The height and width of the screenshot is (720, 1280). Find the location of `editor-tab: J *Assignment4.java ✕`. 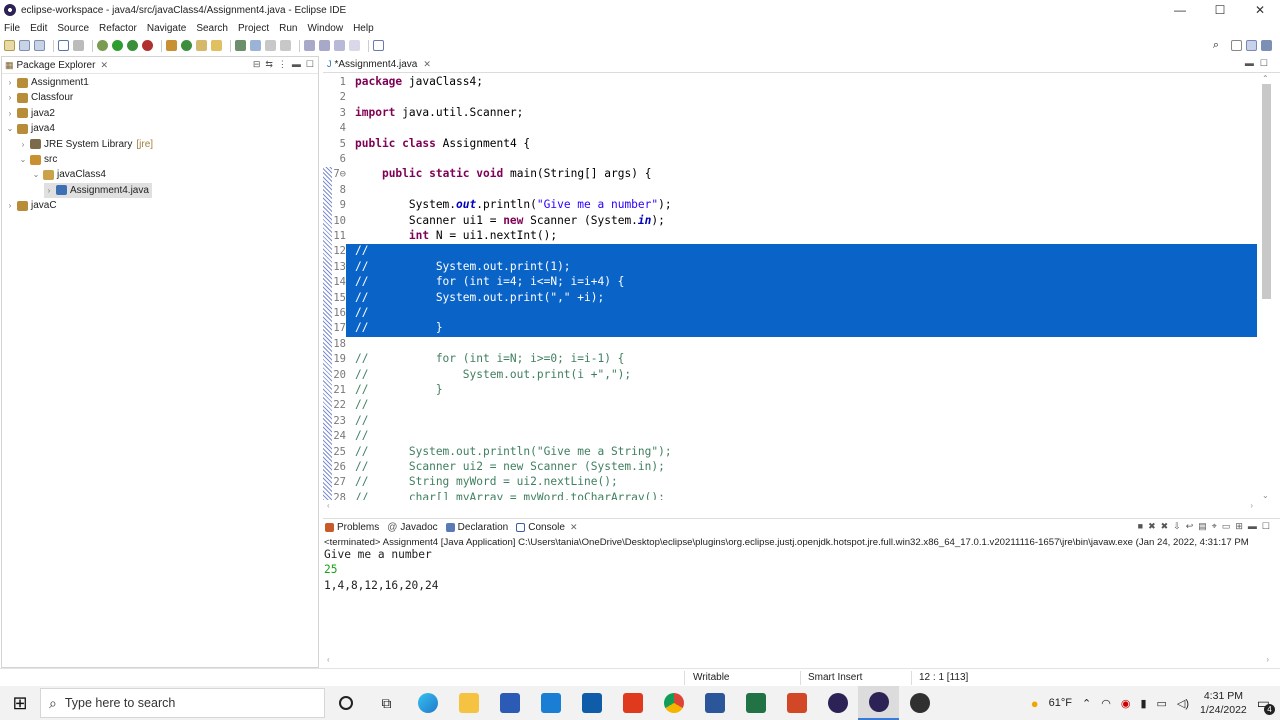

editor-tab: J *Assignment4.java ✕ is located at coordinates (379, 64).